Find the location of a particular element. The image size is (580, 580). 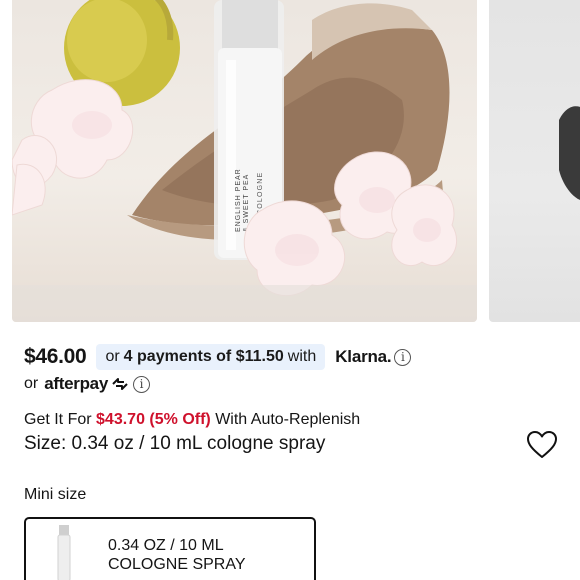

afterpay-row: or afterpay i is located at coordinates (87, 384).